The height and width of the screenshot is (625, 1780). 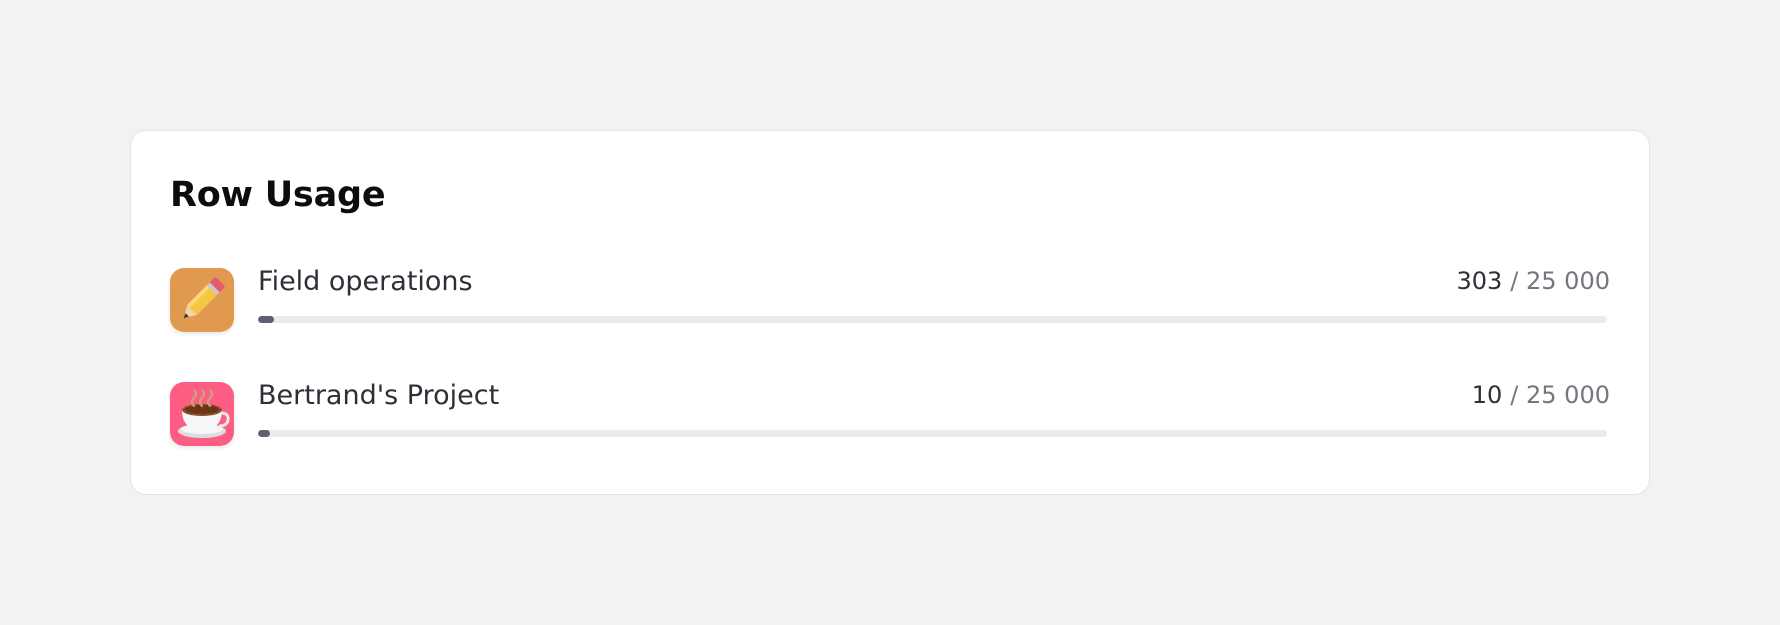 I want to click on pencil-icon, so click(x=202, y=300).